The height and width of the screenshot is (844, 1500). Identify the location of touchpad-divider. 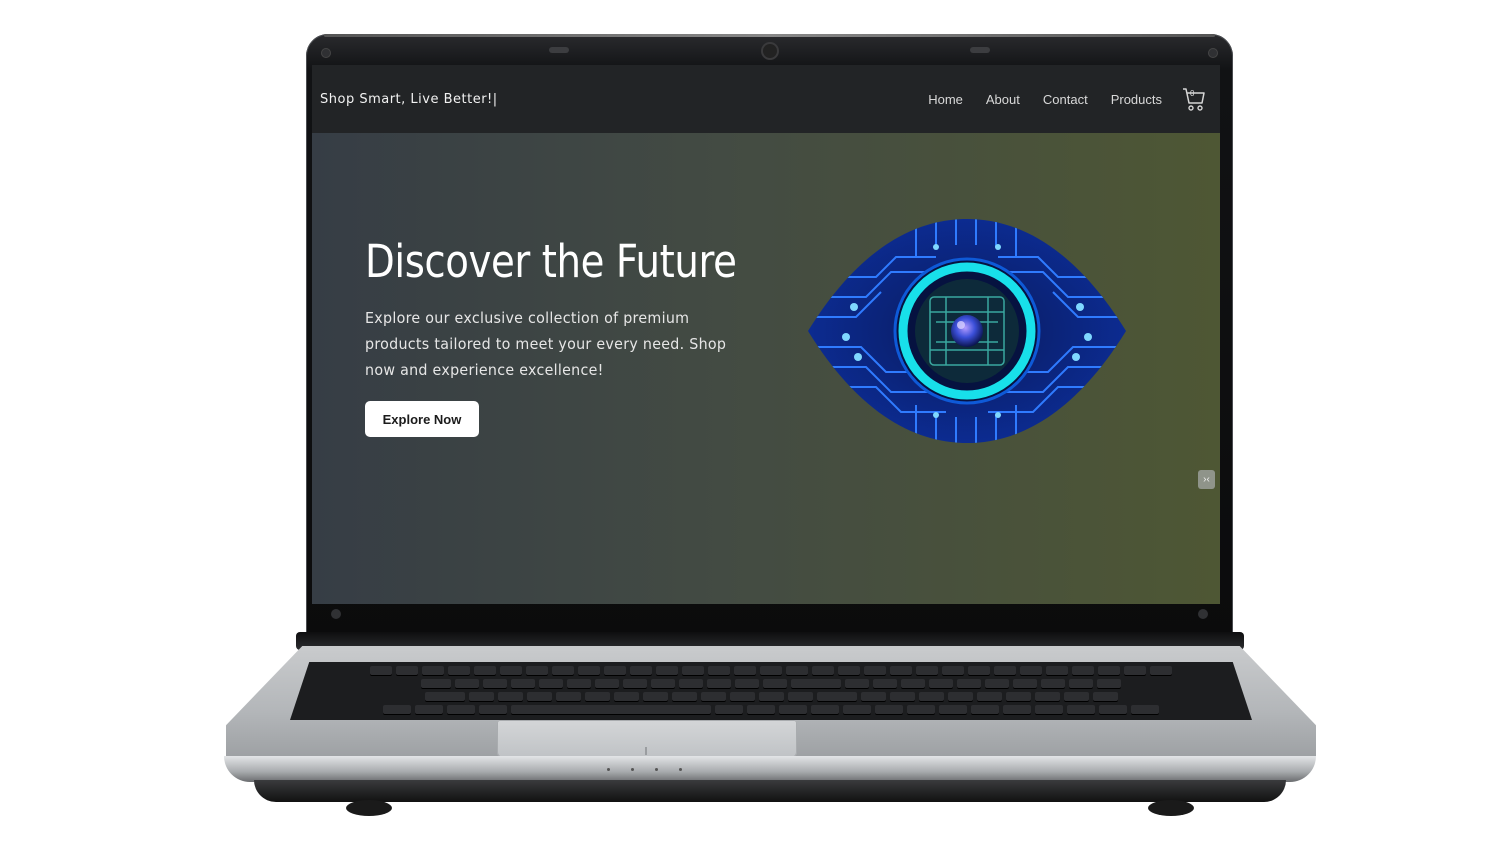
(646, 751).